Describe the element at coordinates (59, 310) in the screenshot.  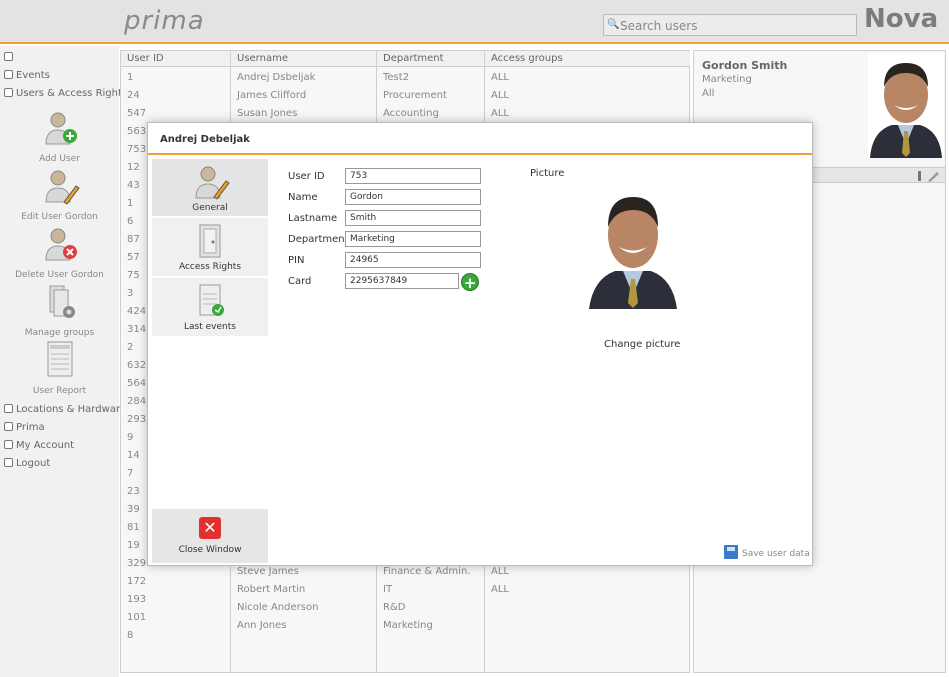
I see `manage-groups-button: Manage groups` at that location.